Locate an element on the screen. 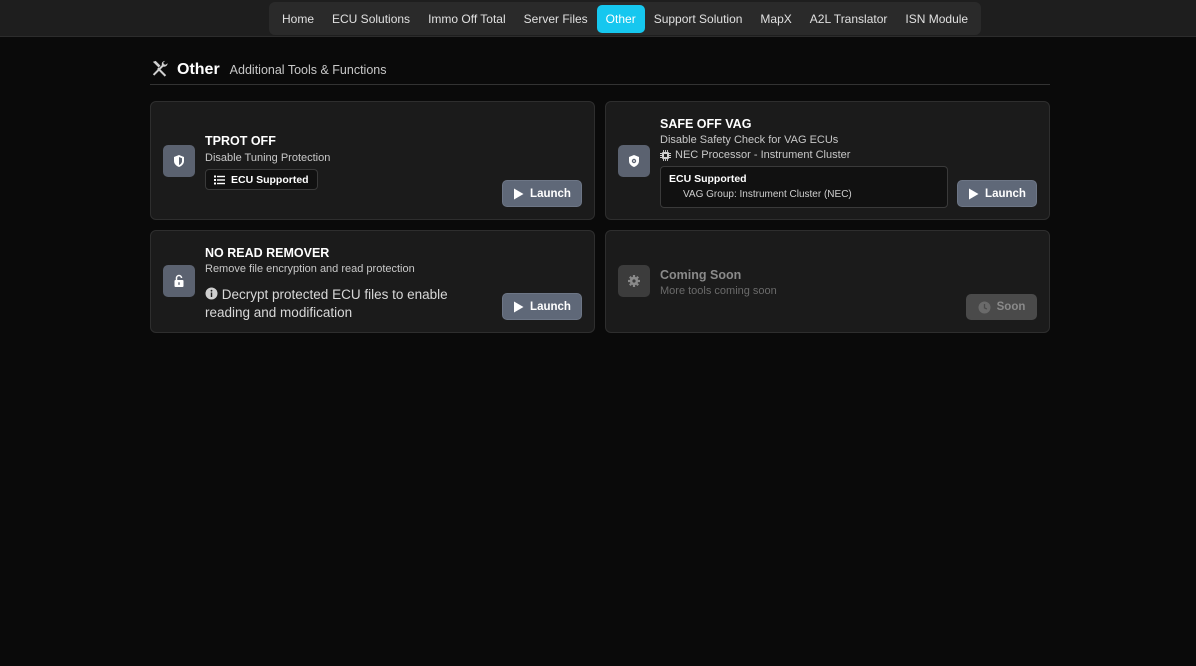 The width and height of the screenshot is (1196, 666). card-description: More tools coming soon is located at coordinates (718, 291).